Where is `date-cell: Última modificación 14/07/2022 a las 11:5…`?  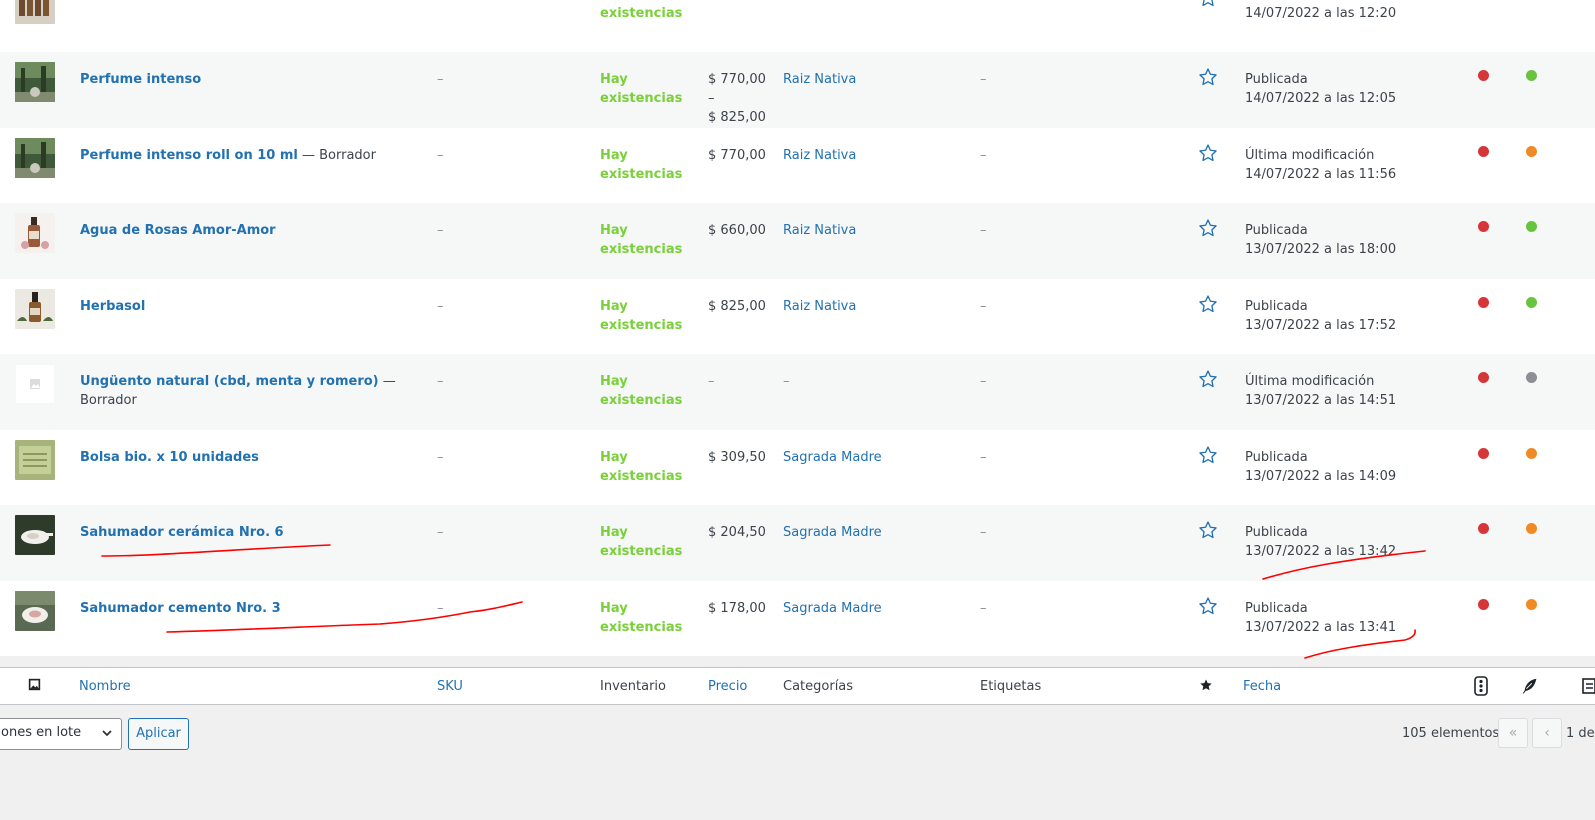
date-cell: Última modificación 14/07/2022 a las 11:5… is located at coordinates (1320, 165).